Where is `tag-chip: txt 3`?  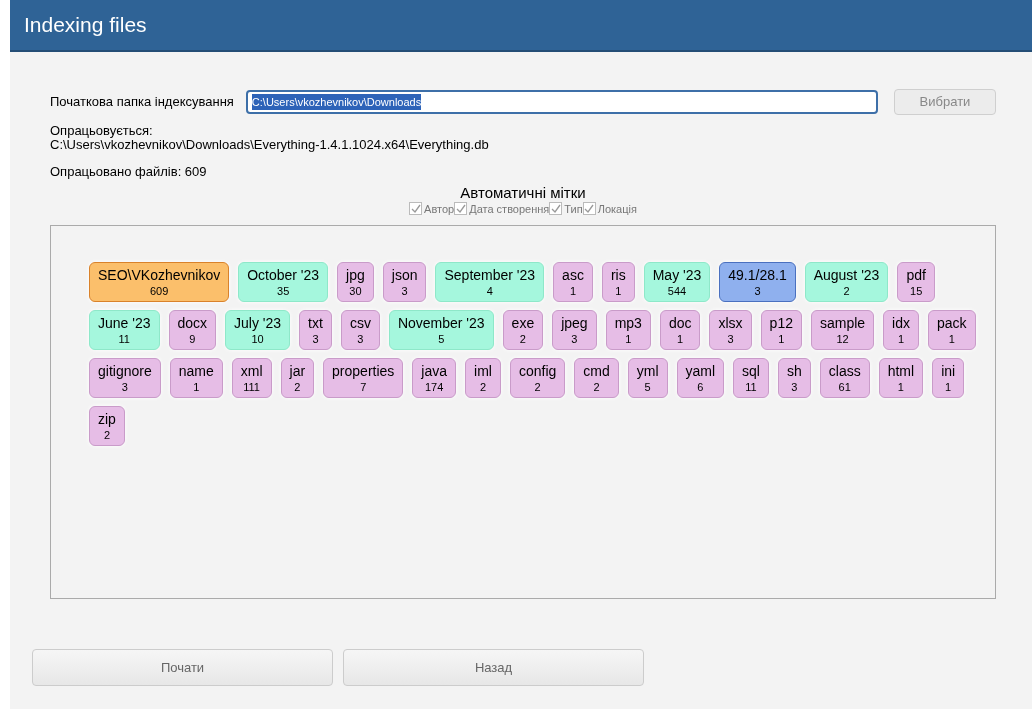
tag-chip: txt 3 is located at coordinates (315, 330).